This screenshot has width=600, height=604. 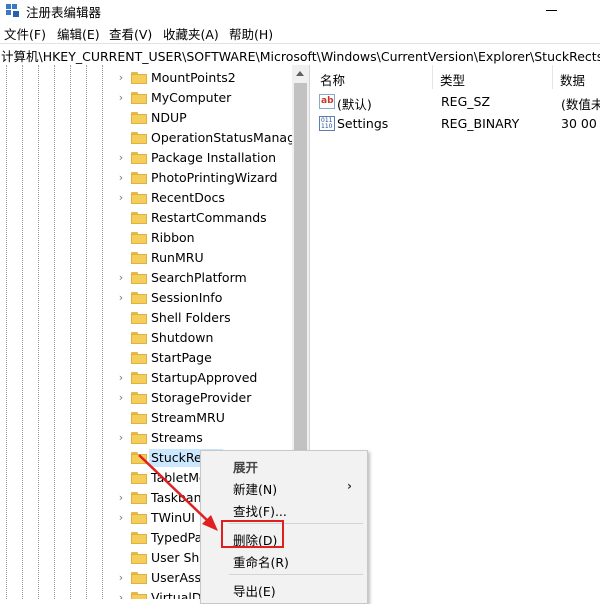 I want to click on value-data: (数值未设置), so click(x=580, y=104).